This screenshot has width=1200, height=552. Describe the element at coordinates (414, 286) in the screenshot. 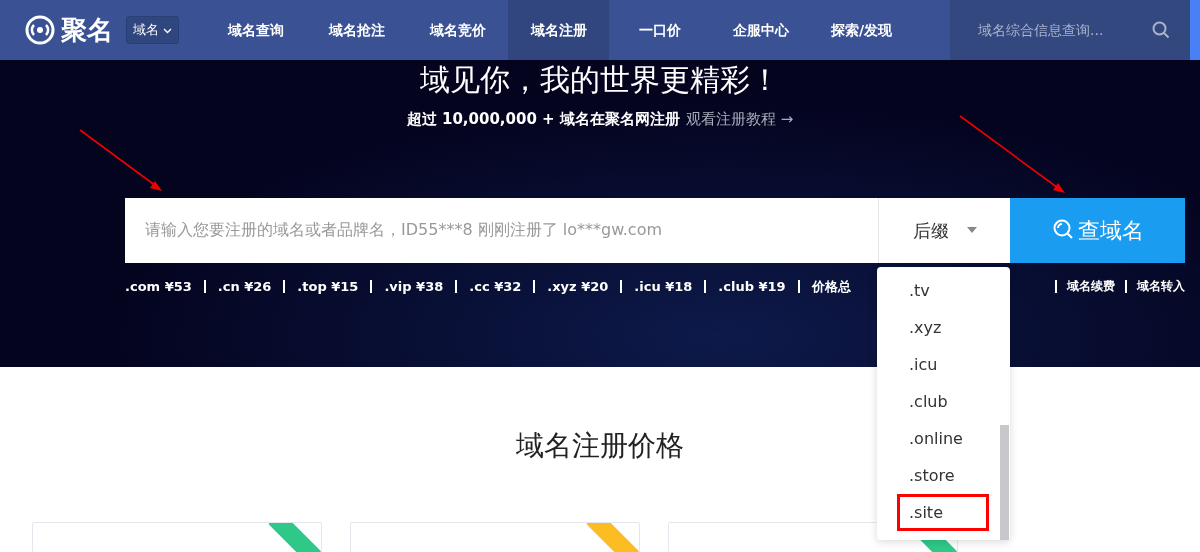

I see `quick-link: .vip ¥38` at that location.